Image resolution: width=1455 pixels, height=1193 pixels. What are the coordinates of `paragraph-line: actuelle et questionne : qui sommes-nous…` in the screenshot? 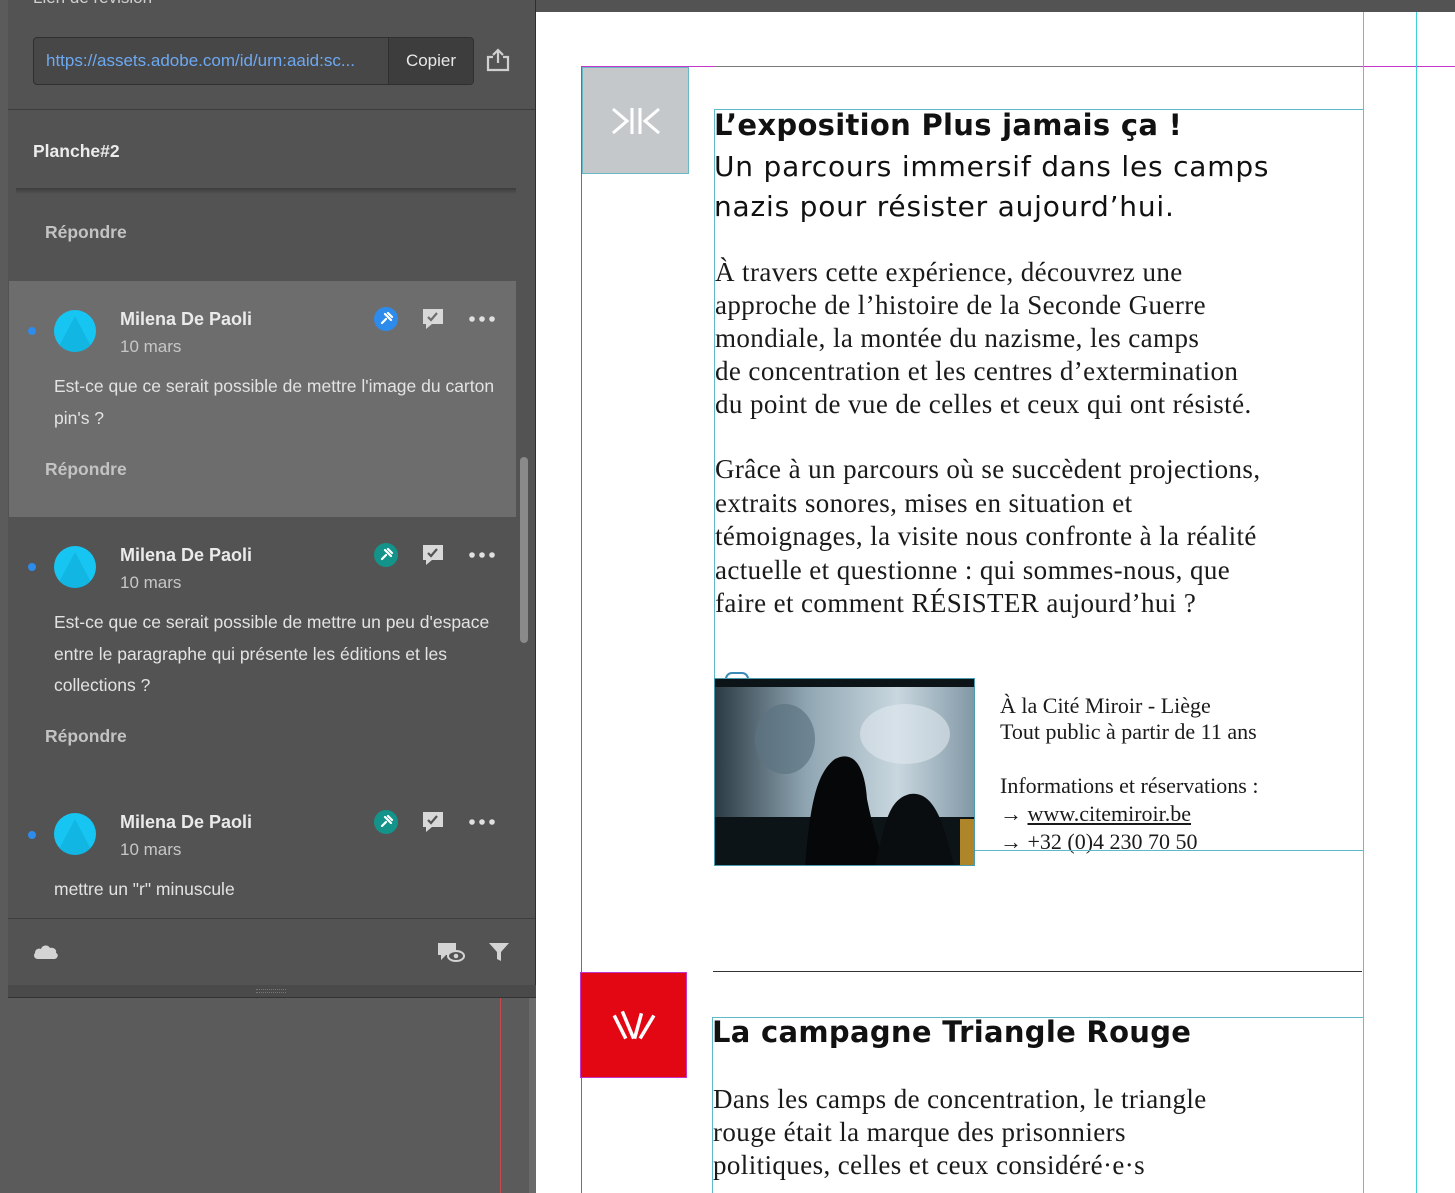 It's located at (973, 569).